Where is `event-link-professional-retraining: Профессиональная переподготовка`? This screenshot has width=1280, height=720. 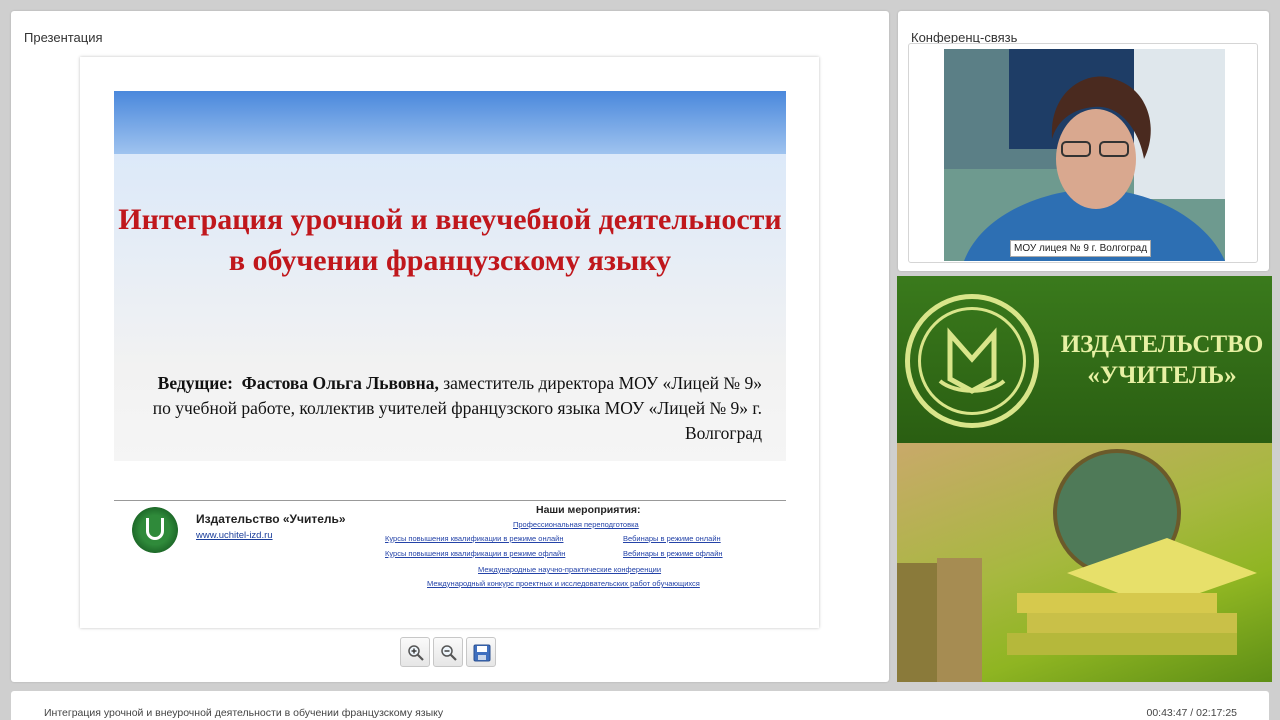
event-link-professional-retraining: Профессиональная переподготовка is located at coordinates (576, 524).